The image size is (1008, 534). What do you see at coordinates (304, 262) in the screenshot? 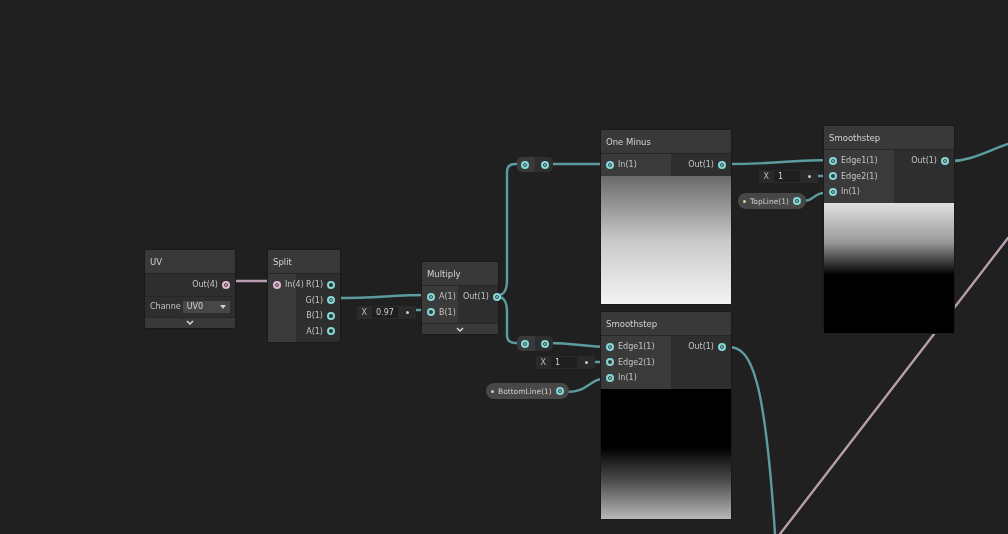
I see `node-title: Split` at bounding box center [304, 262].